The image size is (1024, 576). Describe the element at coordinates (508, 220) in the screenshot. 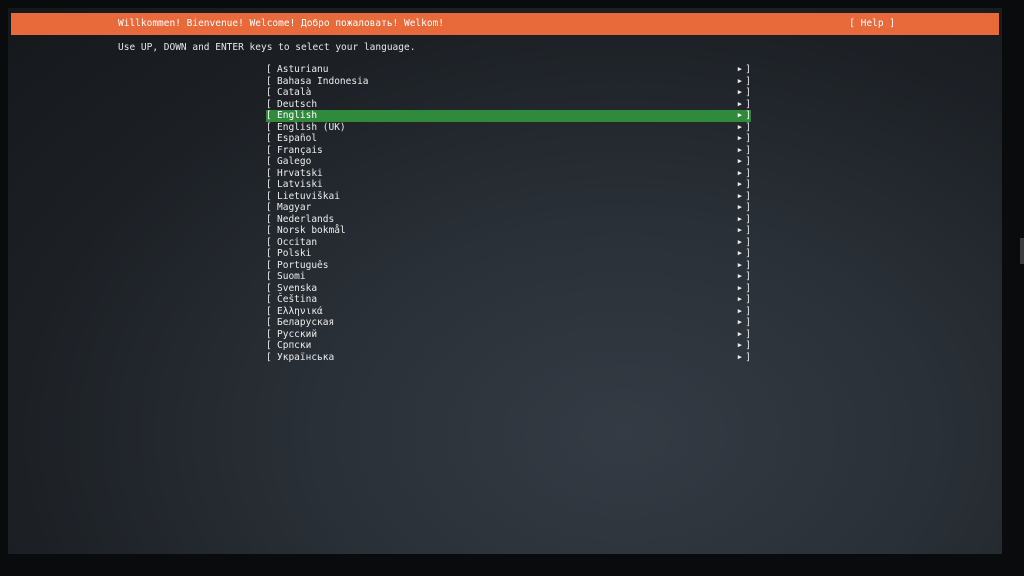

I see `language-option: [ Nederlands ▶]` at that location.